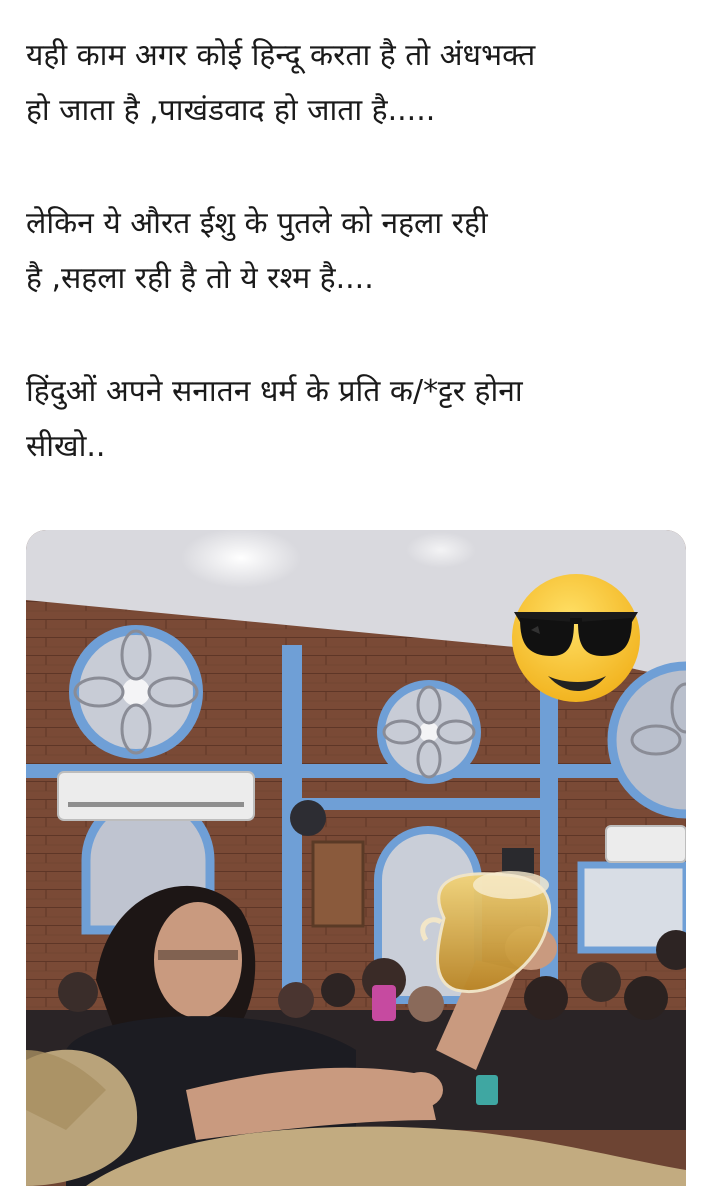 Image resolution: width=713 pixels, height=1200 pixels. Describe the element at coordinates (136, 692) in the screenshot. I see `round-window-left` at that location.